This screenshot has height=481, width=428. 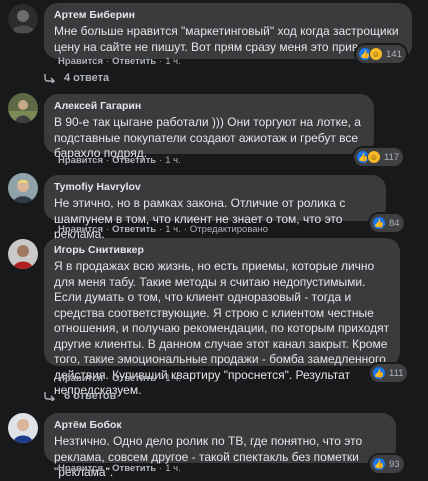 I want to click on comment-actions: Нравится · Ответить · 1 ч. · Отредактировано, so click(x=163, y=229).